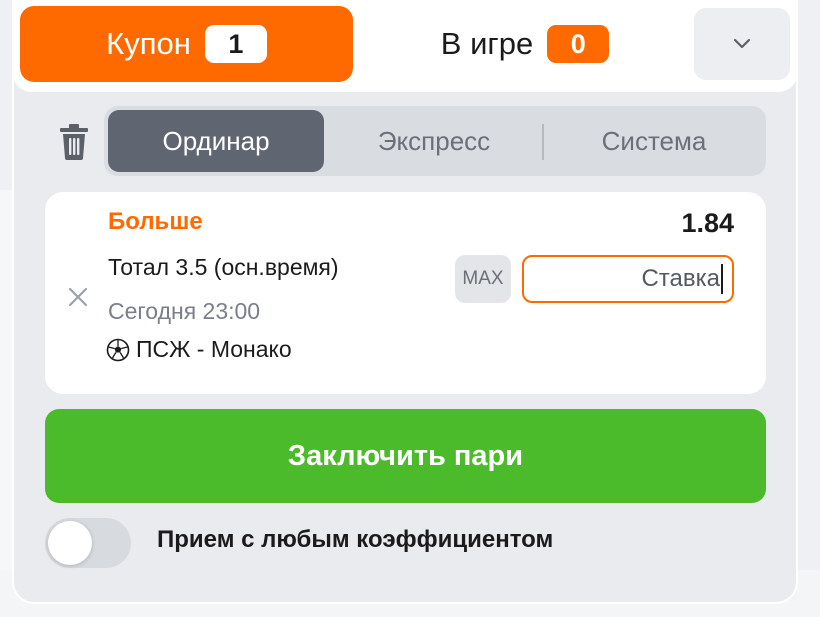 The image size is (820, 617). I want to click on max-stake-button: MAX, so click(483, 279).